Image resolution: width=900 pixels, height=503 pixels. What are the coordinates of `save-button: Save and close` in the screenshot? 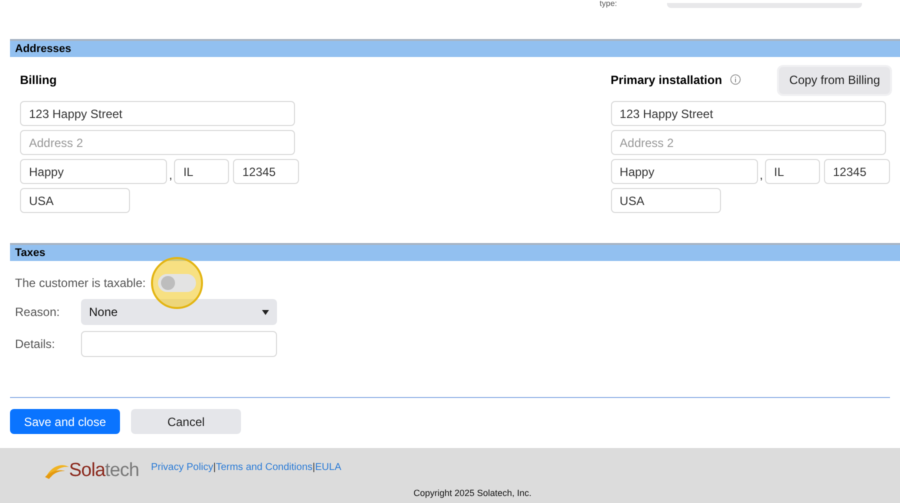 It's located at (65, 421).